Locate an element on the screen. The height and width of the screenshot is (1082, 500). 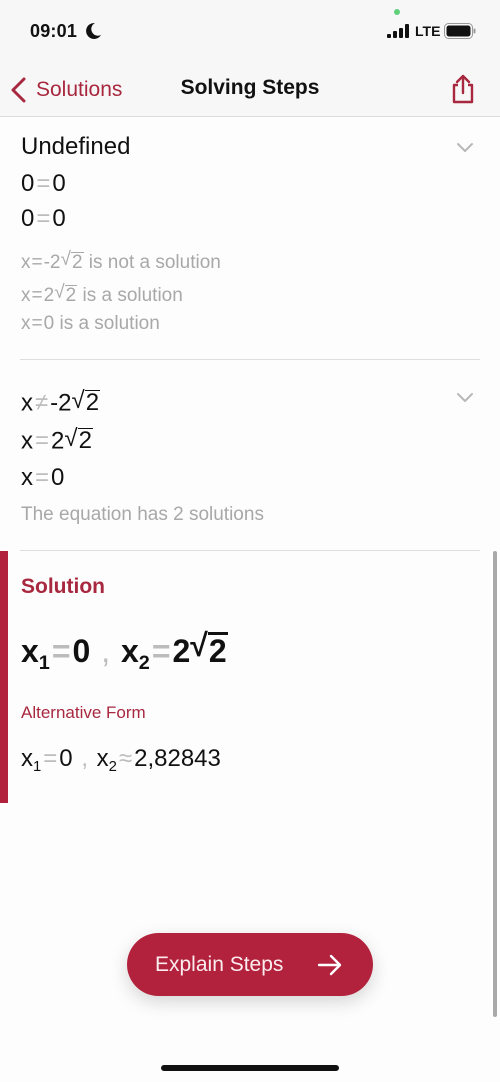
network-type: LTE is located at coordinates (428, 31).